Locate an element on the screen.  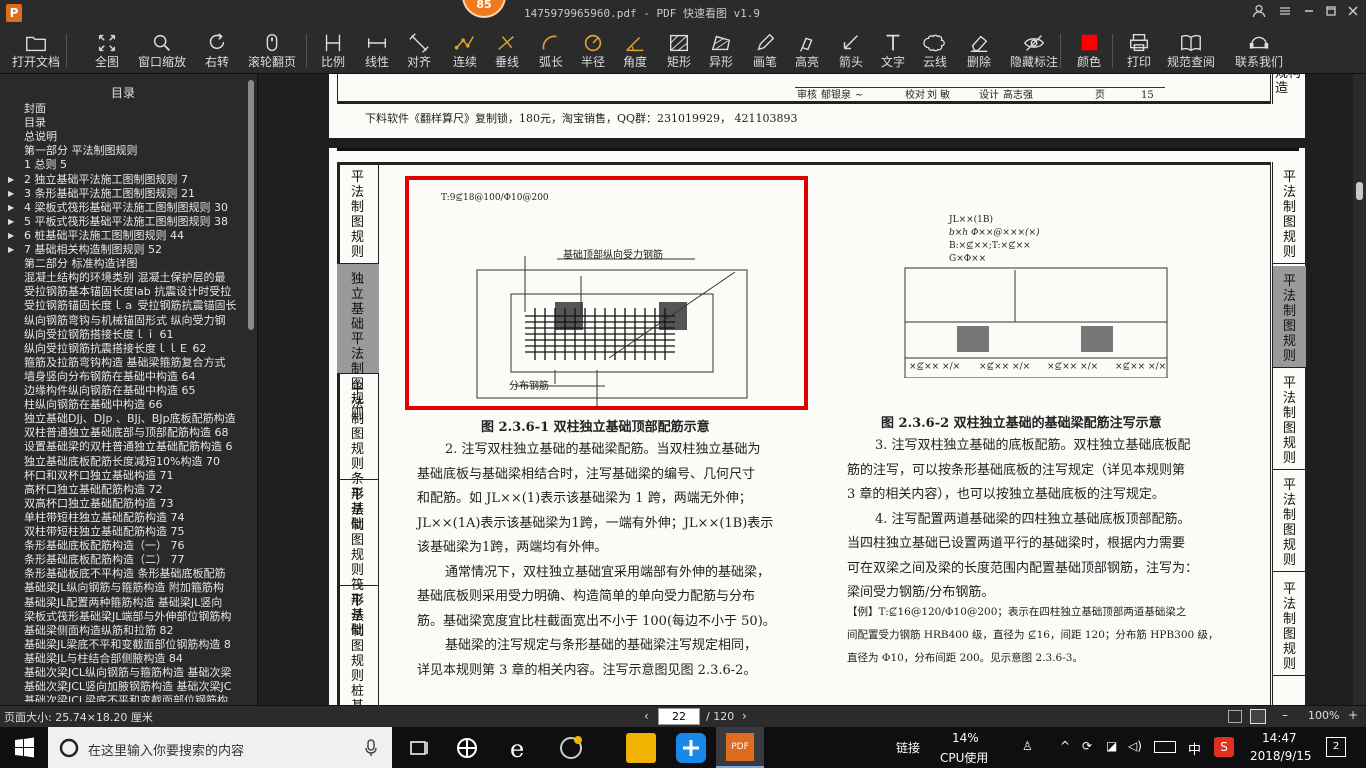
toc-item: 纵向受拉钢筋抗震搭接长度ｌｌＥ 62 is located at coordinates (123, 349).